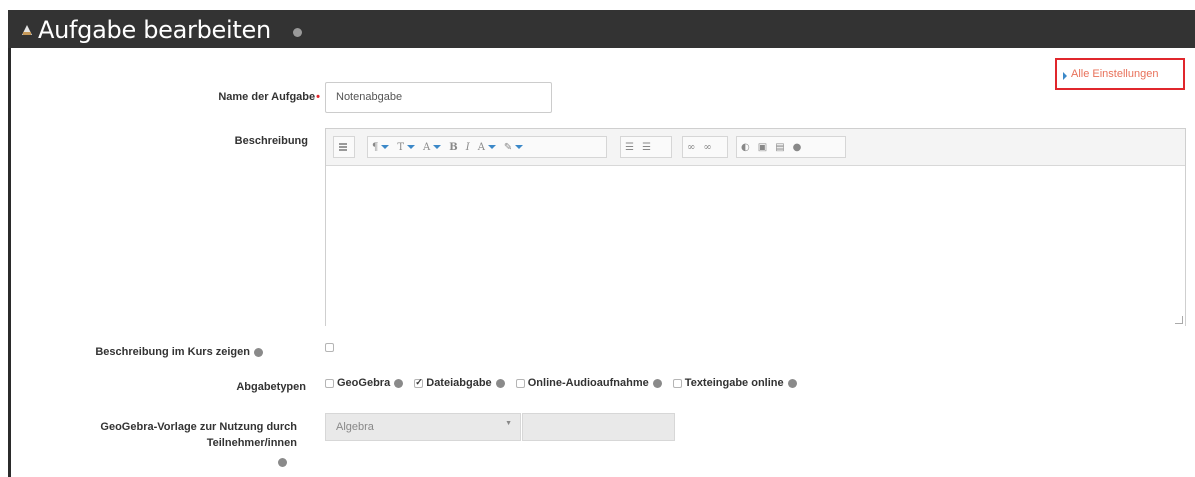 This screenshot has height=477, width=1195. What do you see at coordinates (520, 383) in the screenshot?
I see `online-audio-checkbox` at bounding box center [520, 383].